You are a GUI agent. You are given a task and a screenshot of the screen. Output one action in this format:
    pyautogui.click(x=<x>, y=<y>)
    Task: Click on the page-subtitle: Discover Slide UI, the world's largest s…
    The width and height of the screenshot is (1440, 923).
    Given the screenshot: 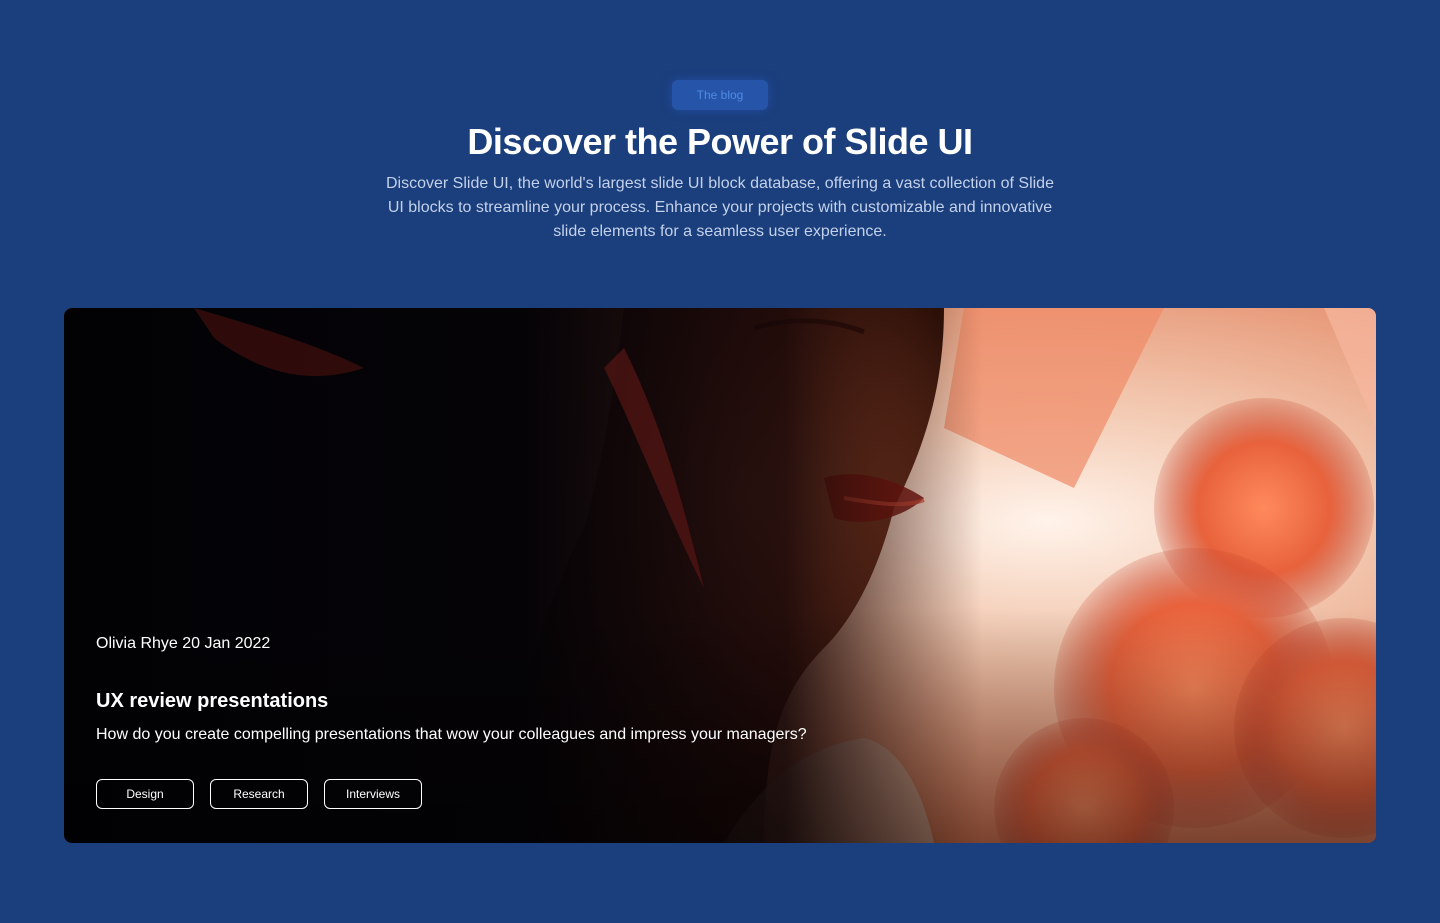 What is the action you would take?
    pyautogui.click(x=720, y=207)
    